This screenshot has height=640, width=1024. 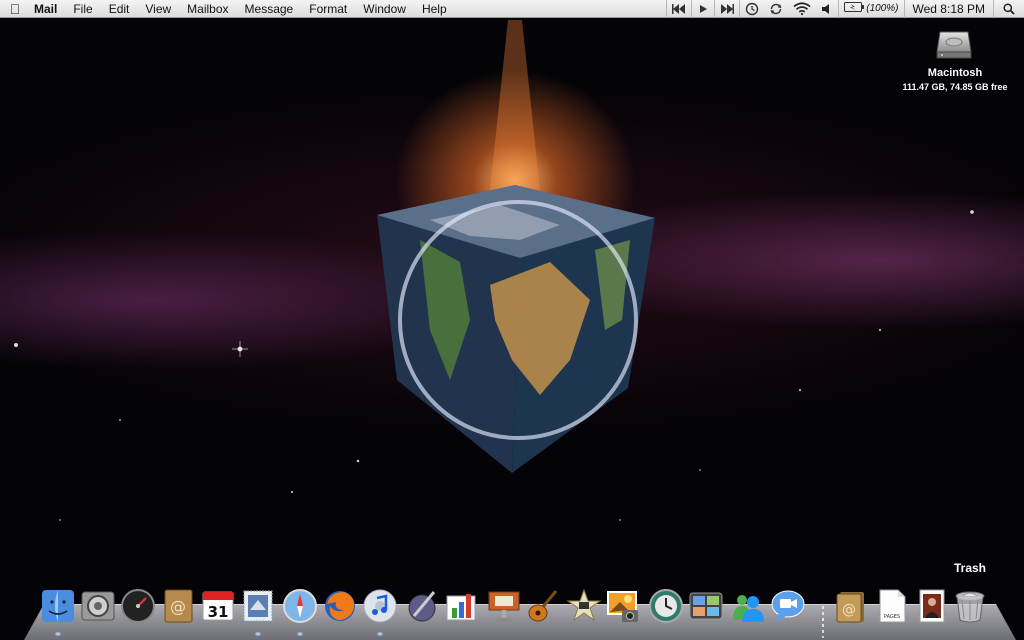 What do you see at coordinates (504, 606) in the screenshot?
I see `keynote-podium-icon` at bounding box center [504, 606].